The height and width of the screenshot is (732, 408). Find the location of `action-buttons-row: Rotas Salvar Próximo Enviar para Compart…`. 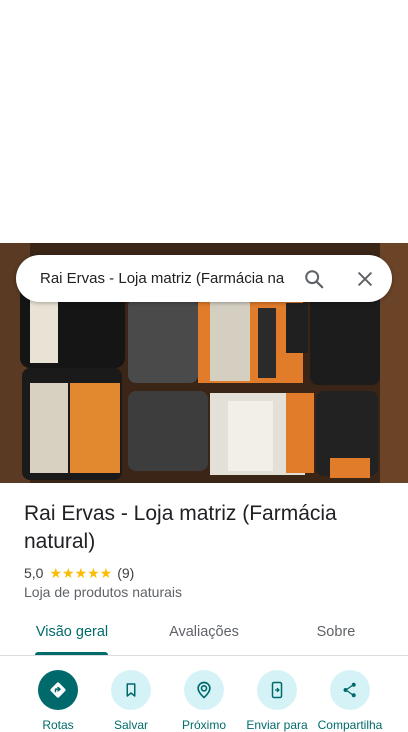

action-buttons-row: Rotas Salvar Próximo Enviar para Compart… is located at coordinates (204, 694).